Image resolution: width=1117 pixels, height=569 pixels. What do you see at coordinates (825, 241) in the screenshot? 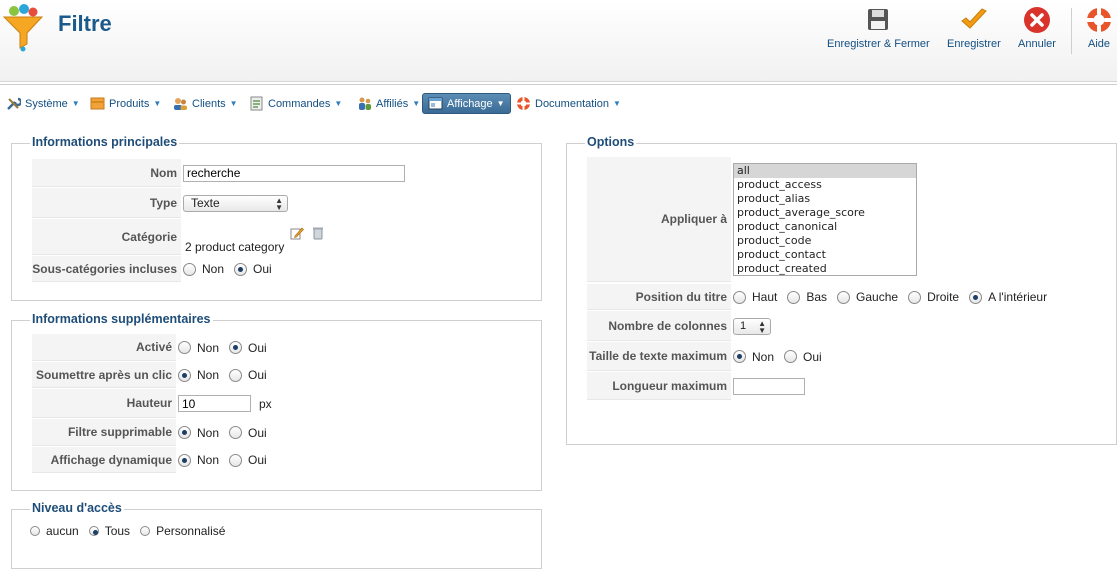
I see `list-item: product_code` at bounding box center [825, 241].